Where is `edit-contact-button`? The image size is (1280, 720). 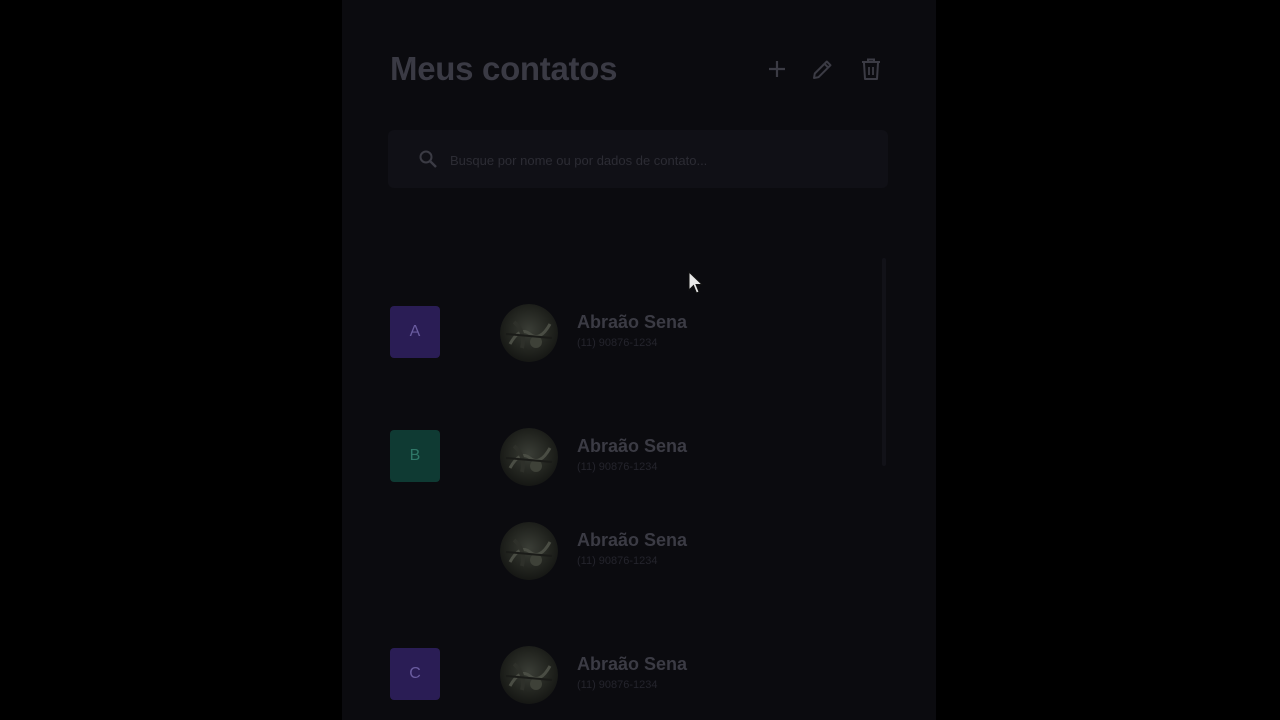 edit-contact-button is located at coordinates (823, 69).